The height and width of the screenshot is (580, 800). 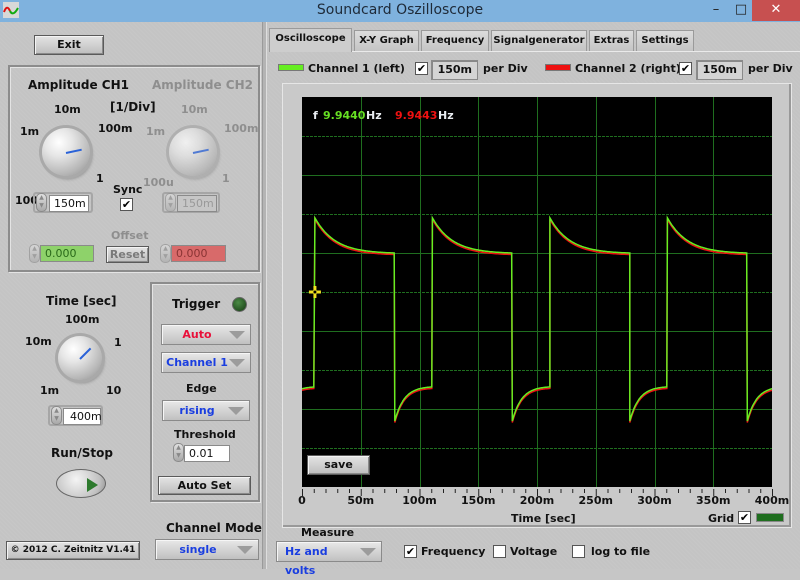 What do you see at coordinates (478, 500) in the screenshot?
I see `x-tick-label: 150m` at bounding box center [478, 500].